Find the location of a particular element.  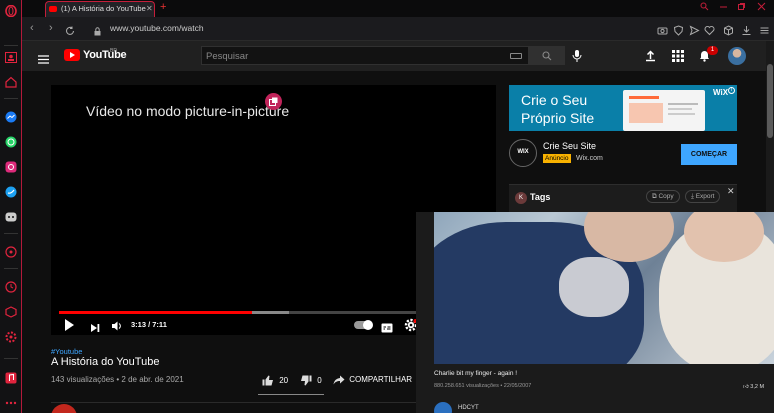

keyboard-icon is located at coordinates (516, 56).